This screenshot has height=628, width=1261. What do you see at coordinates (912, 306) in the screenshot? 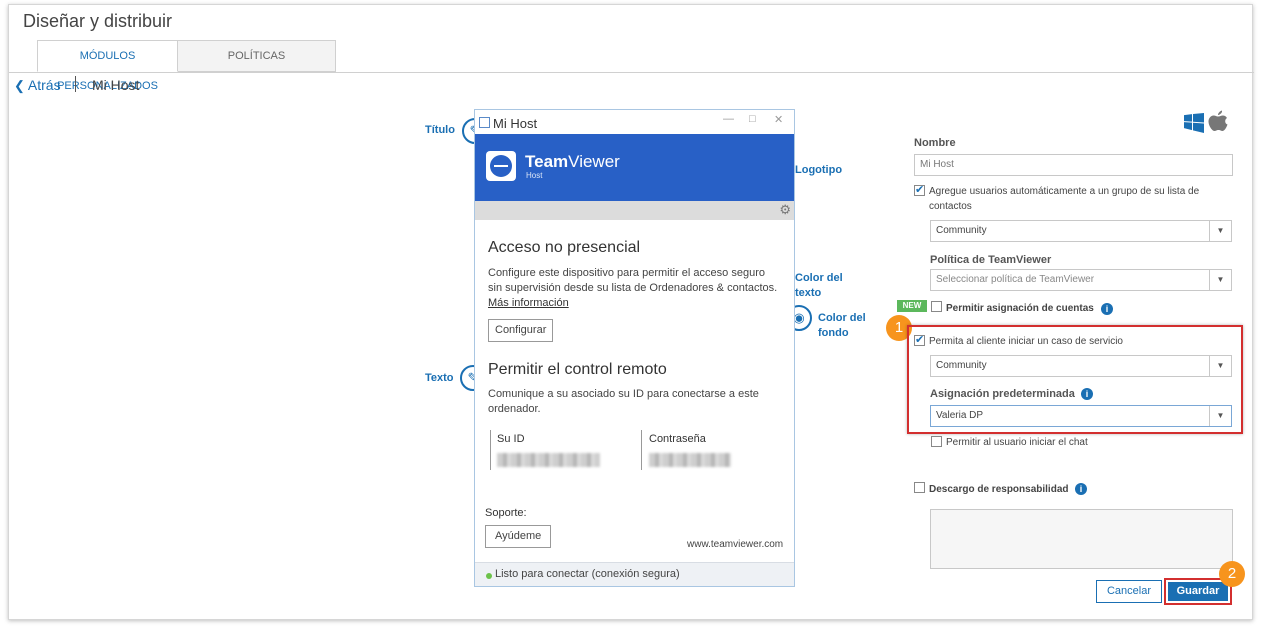
I see `new-badge: NEW` at bounding box center [912, 306].